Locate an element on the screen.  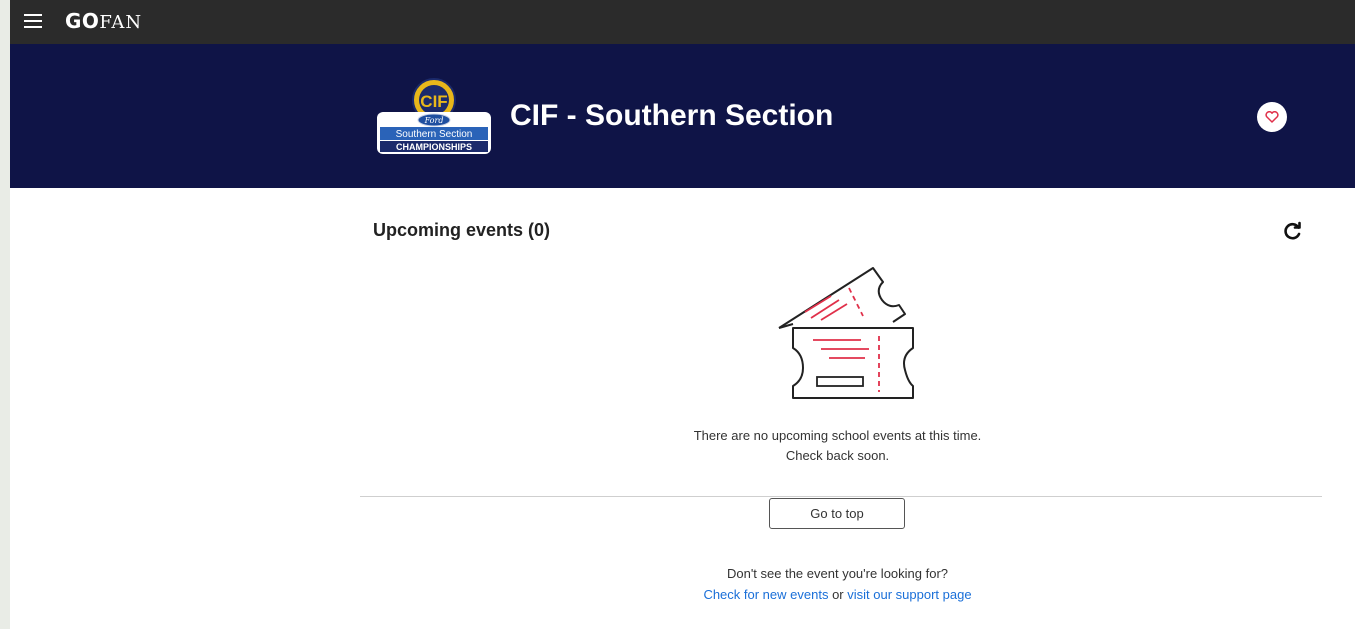
favorite-button is located at coordinates (1272, 117).